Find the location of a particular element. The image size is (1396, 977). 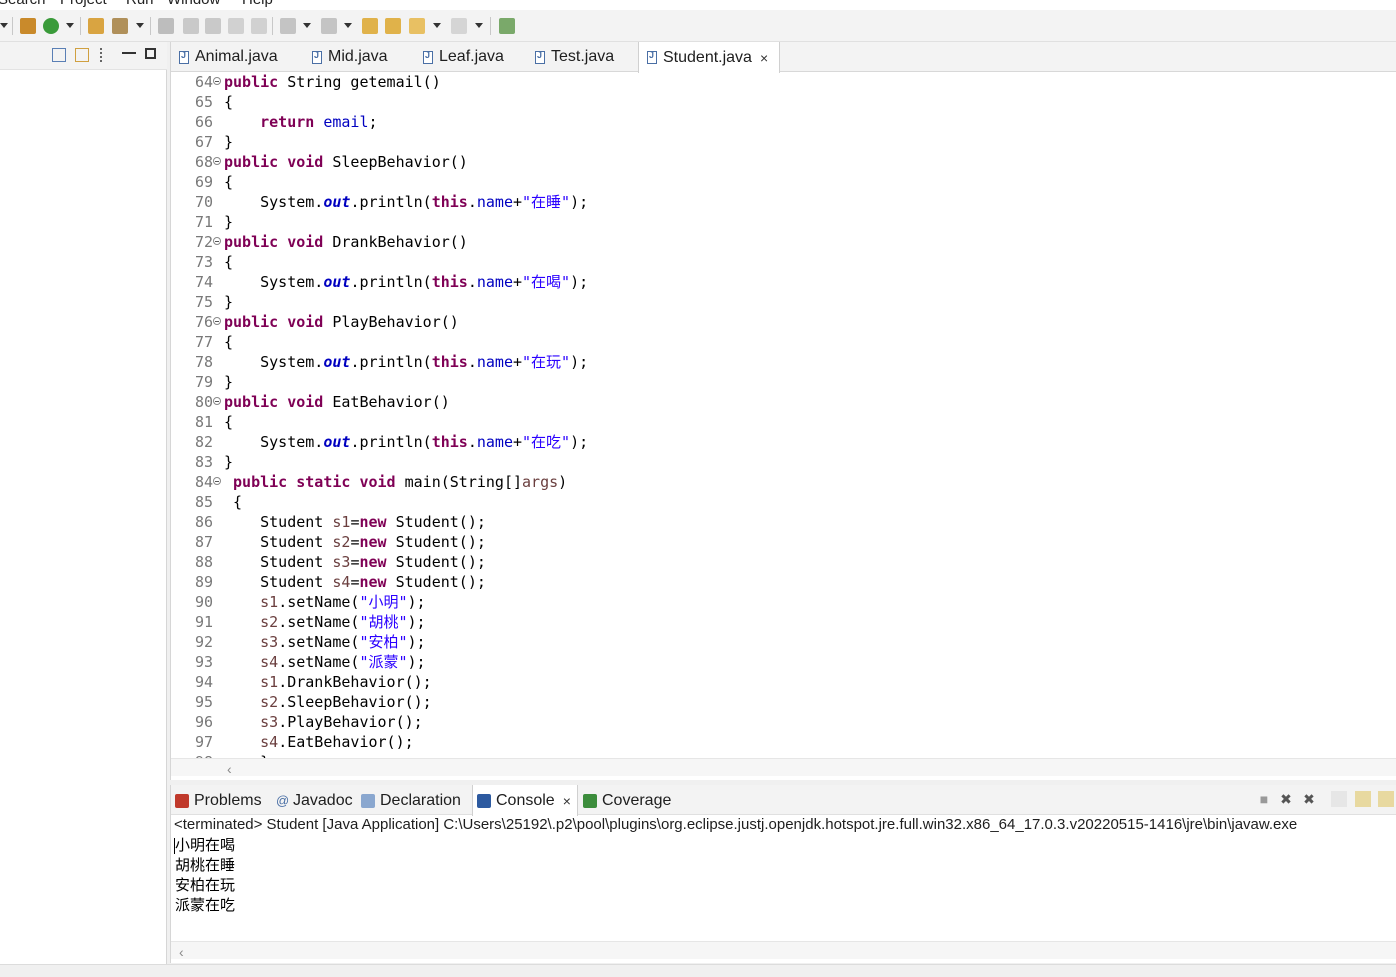

code-line: 82 System.out.println(this.name+"在吃"); is located at coordinates (783, 442).